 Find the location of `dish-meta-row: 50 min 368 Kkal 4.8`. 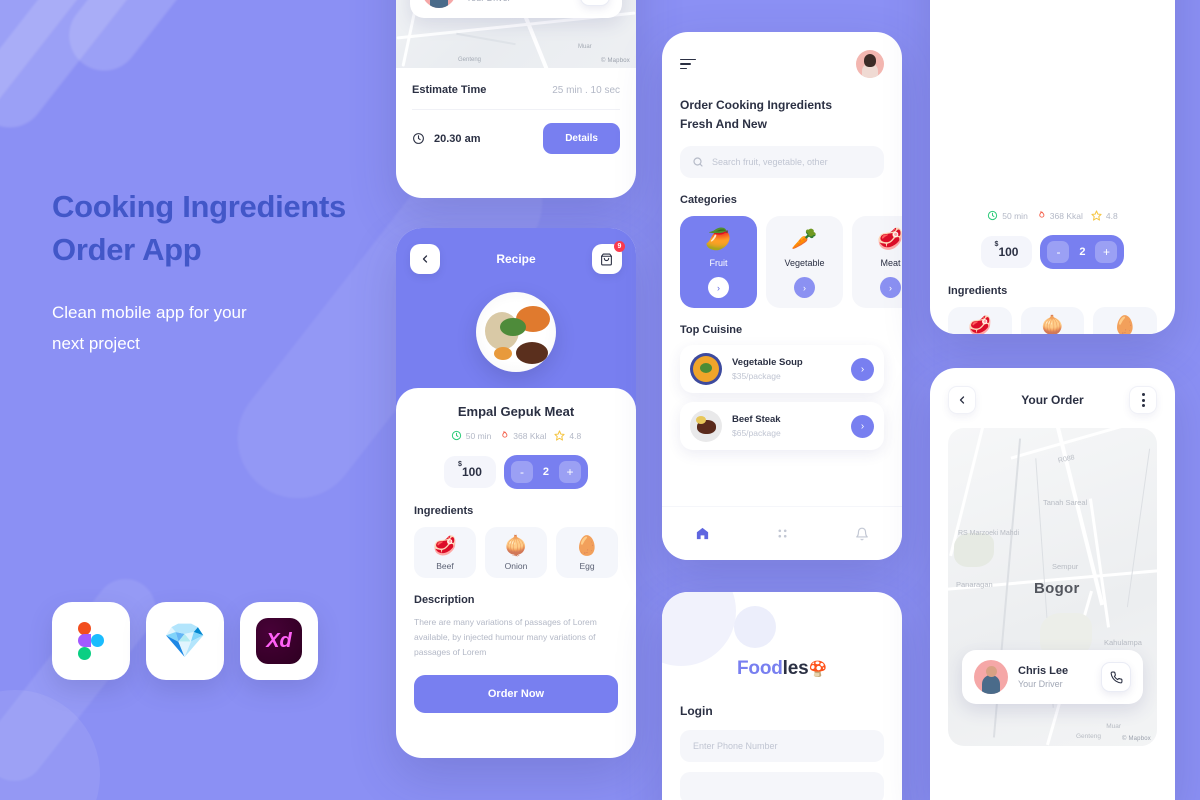

dish-meta-row: 50 min 368 Kkal 4.8 is located at coordinates (516, 435).